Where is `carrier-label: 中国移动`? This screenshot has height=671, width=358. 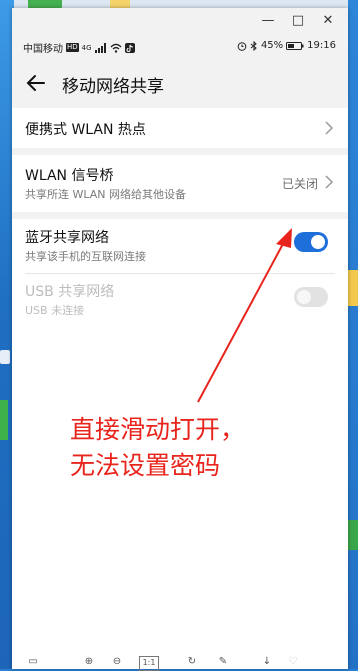 carrier-label: 中国移动 is located at coordinates (43, 49).